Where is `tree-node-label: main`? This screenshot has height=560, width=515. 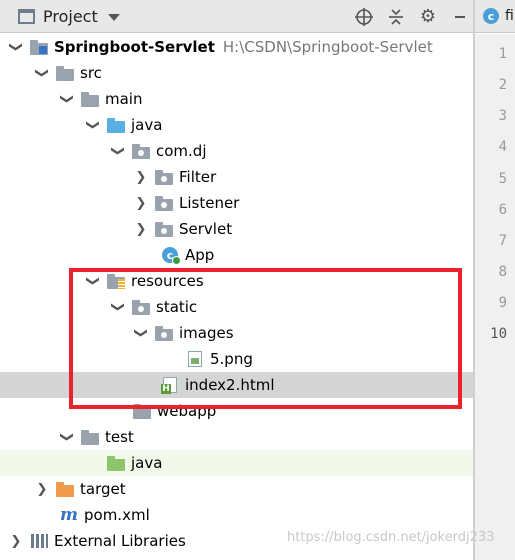 tree-node-label: main is located at coordinates (124, 99).